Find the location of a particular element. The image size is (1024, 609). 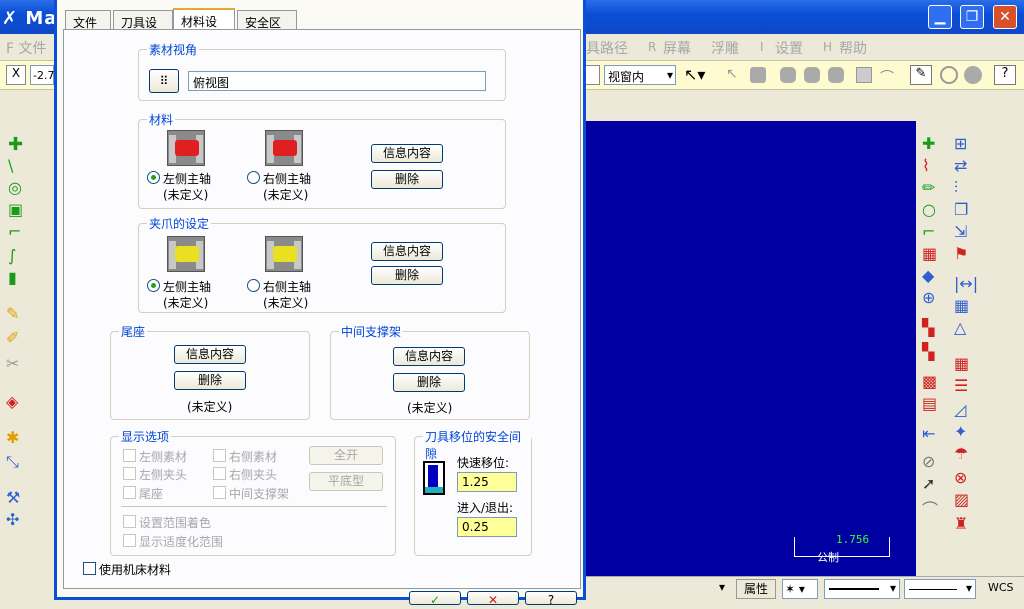

arrow-icon: ➚ is located at coordinates (928, 483).